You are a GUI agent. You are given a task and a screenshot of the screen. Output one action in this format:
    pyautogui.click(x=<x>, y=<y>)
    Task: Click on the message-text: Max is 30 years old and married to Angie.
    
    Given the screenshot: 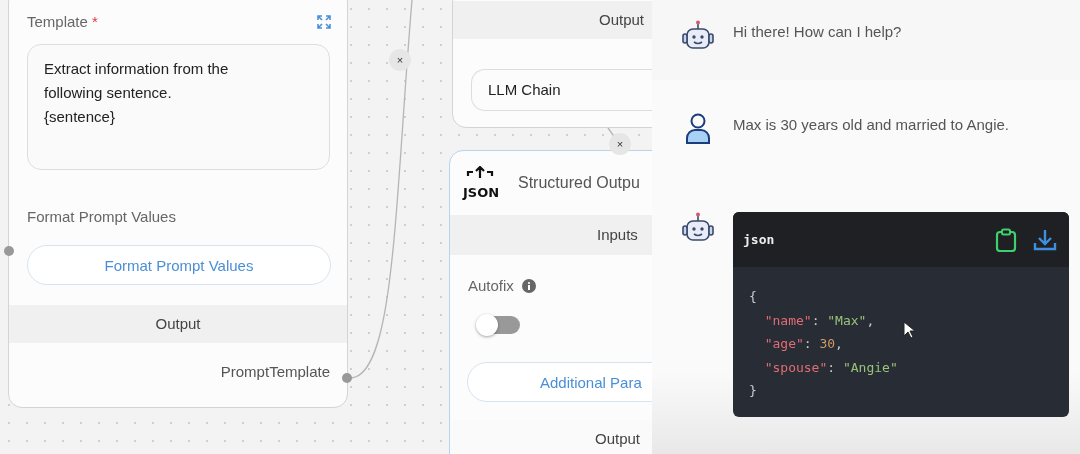 What is the action you would take?
    pyautogui.click(x=871, y=124)
    